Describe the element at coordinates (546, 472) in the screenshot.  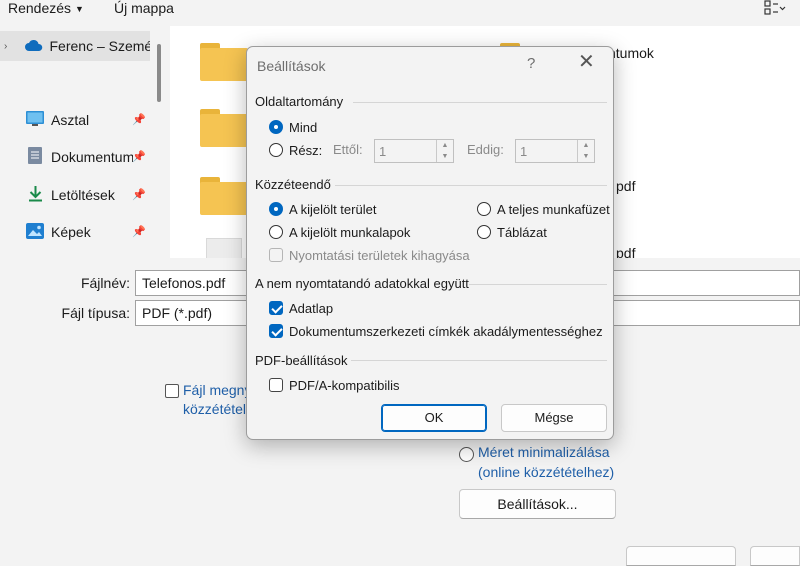
I see `minimize-size-label-line2: (online közzétételhez)` at that location.